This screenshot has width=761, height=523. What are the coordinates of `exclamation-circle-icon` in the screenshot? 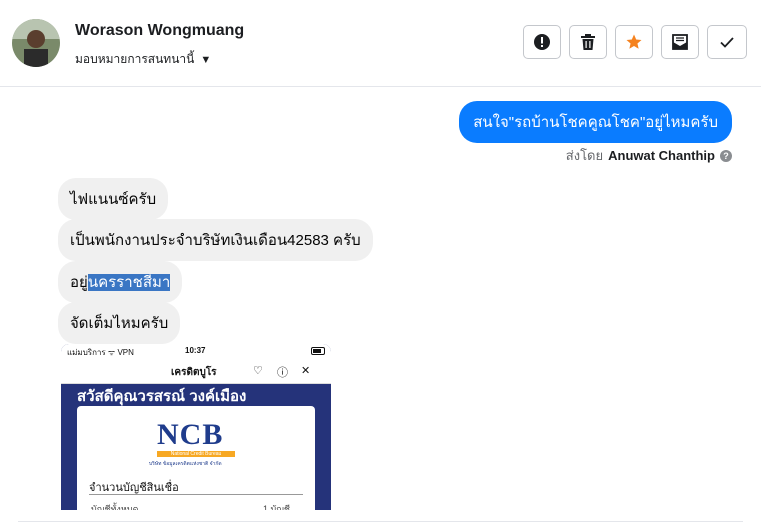 It's located at (542, 42).